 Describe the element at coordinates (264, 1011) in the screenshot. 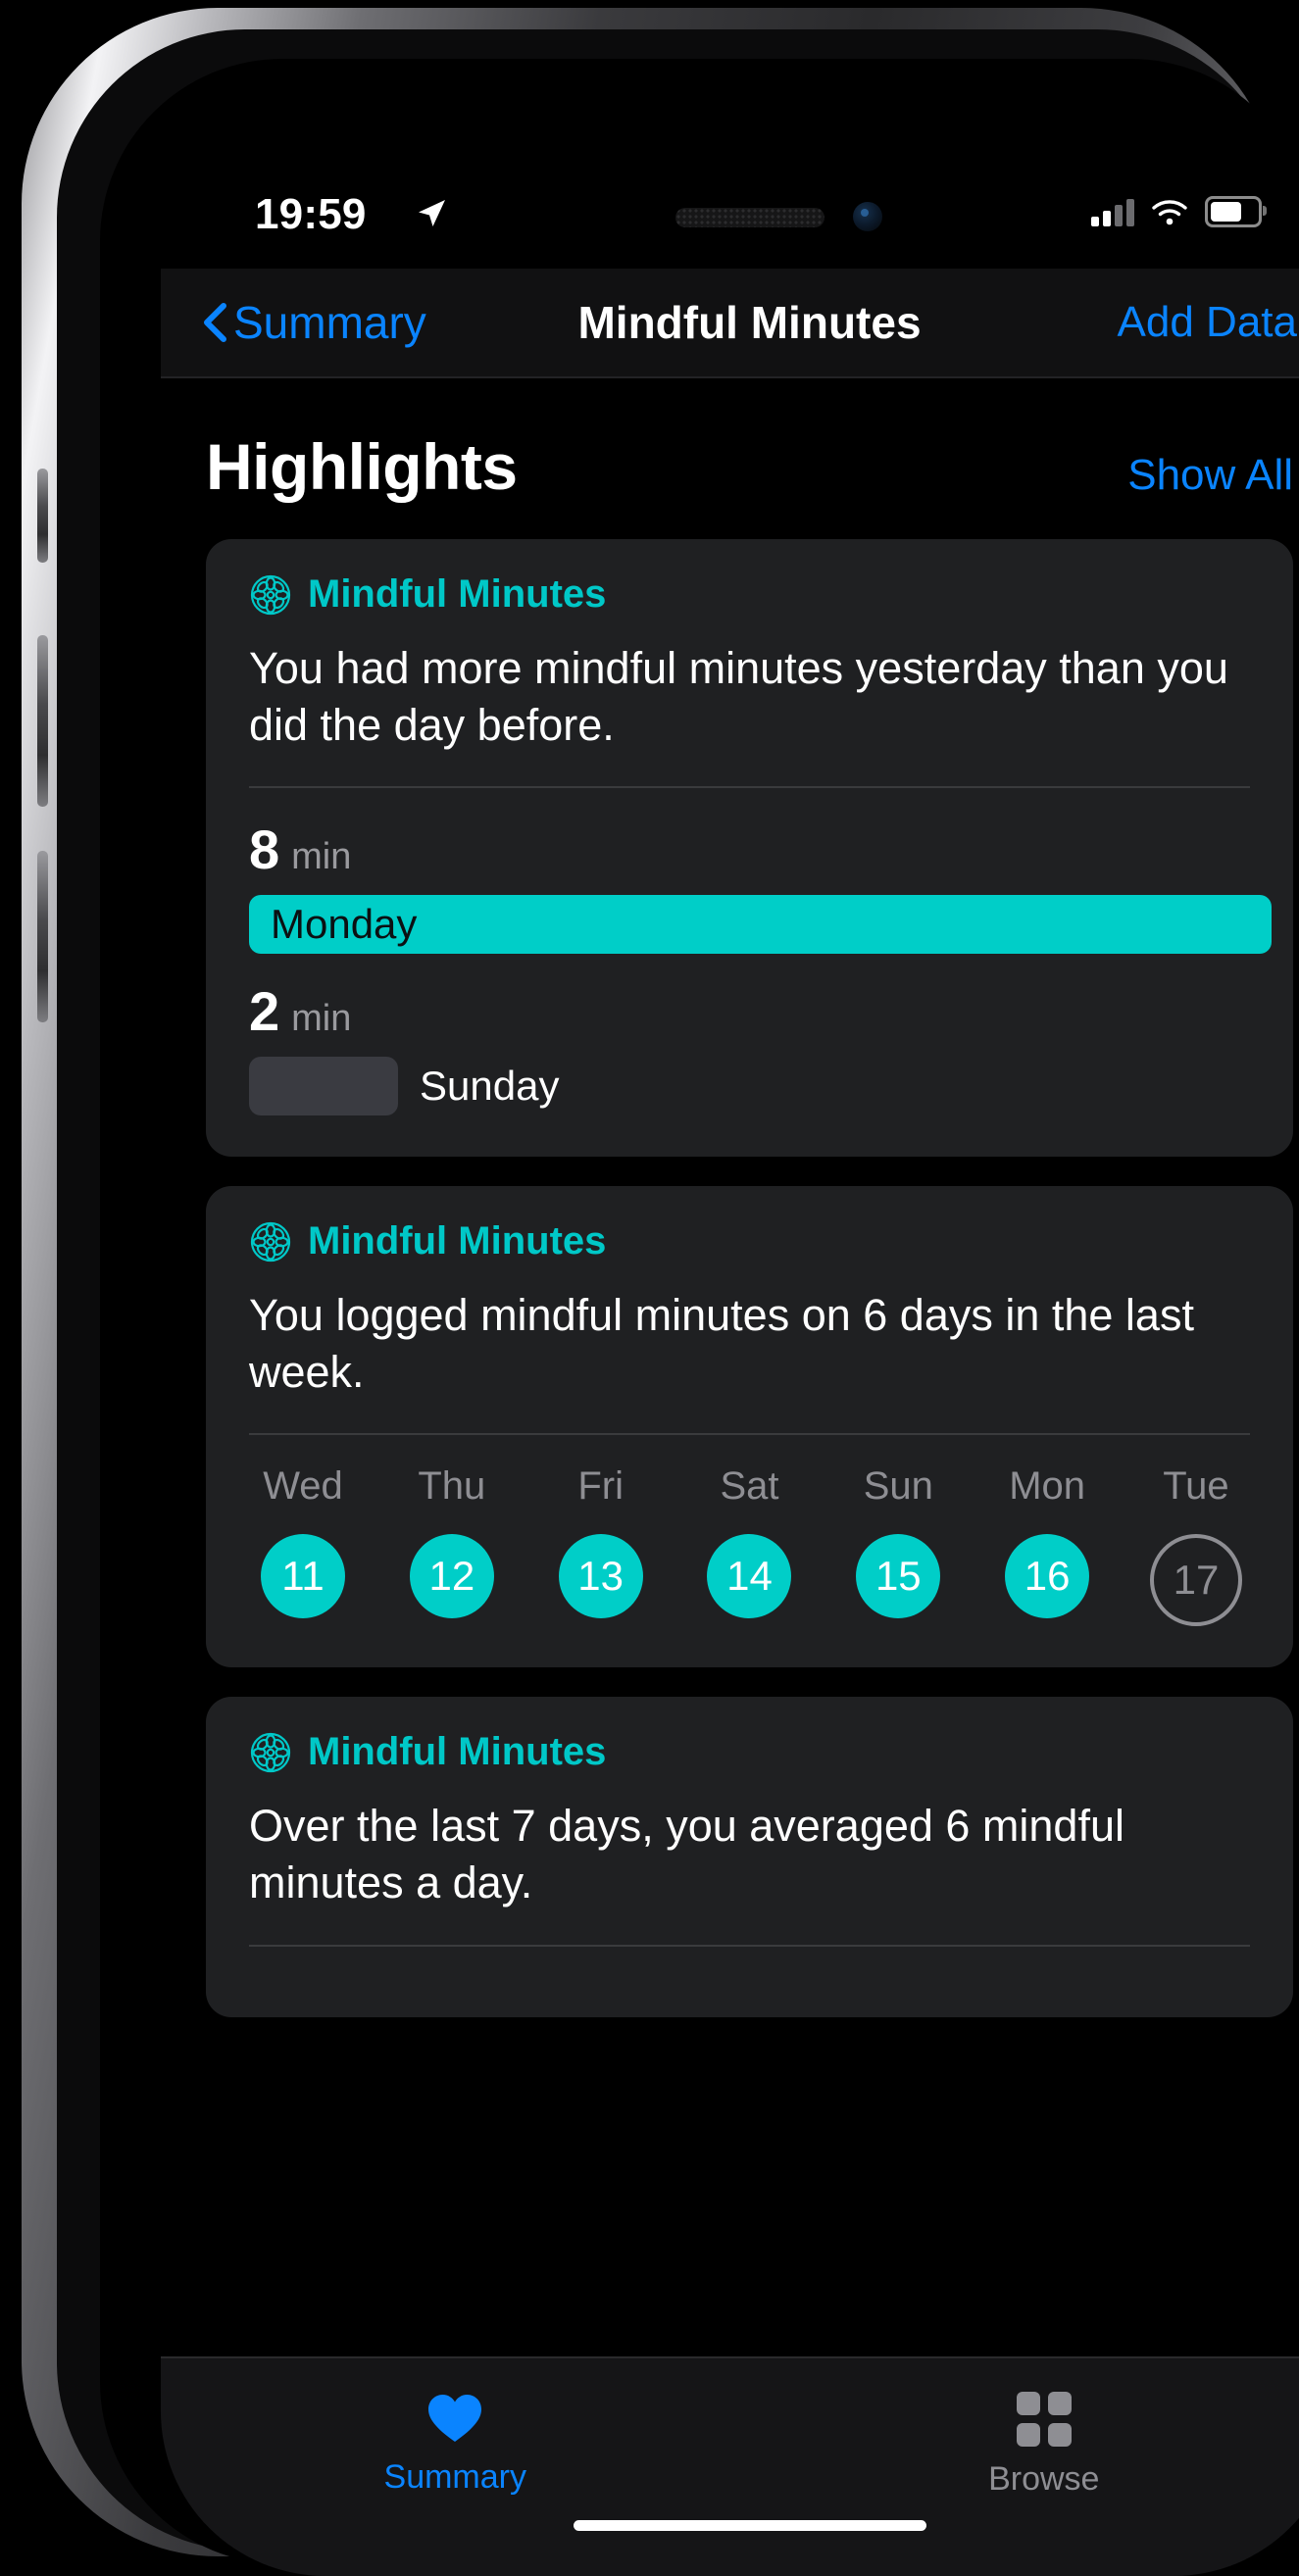

I see `stat-number: 2` at that location.